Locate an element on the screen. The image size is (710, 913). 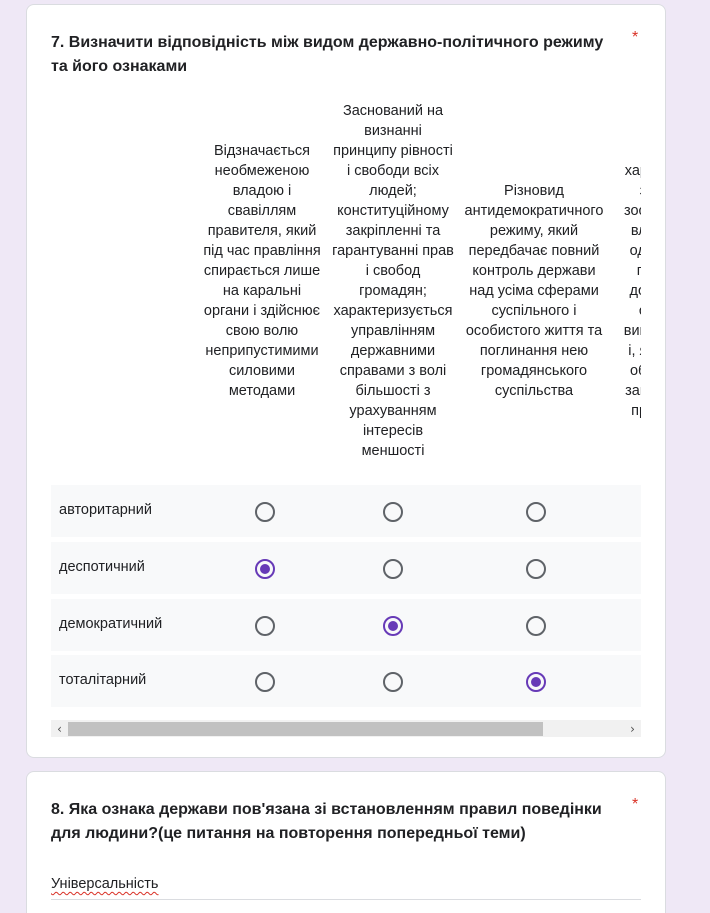
radio-totalitarian-col1 is located at coordinates (265, 682).